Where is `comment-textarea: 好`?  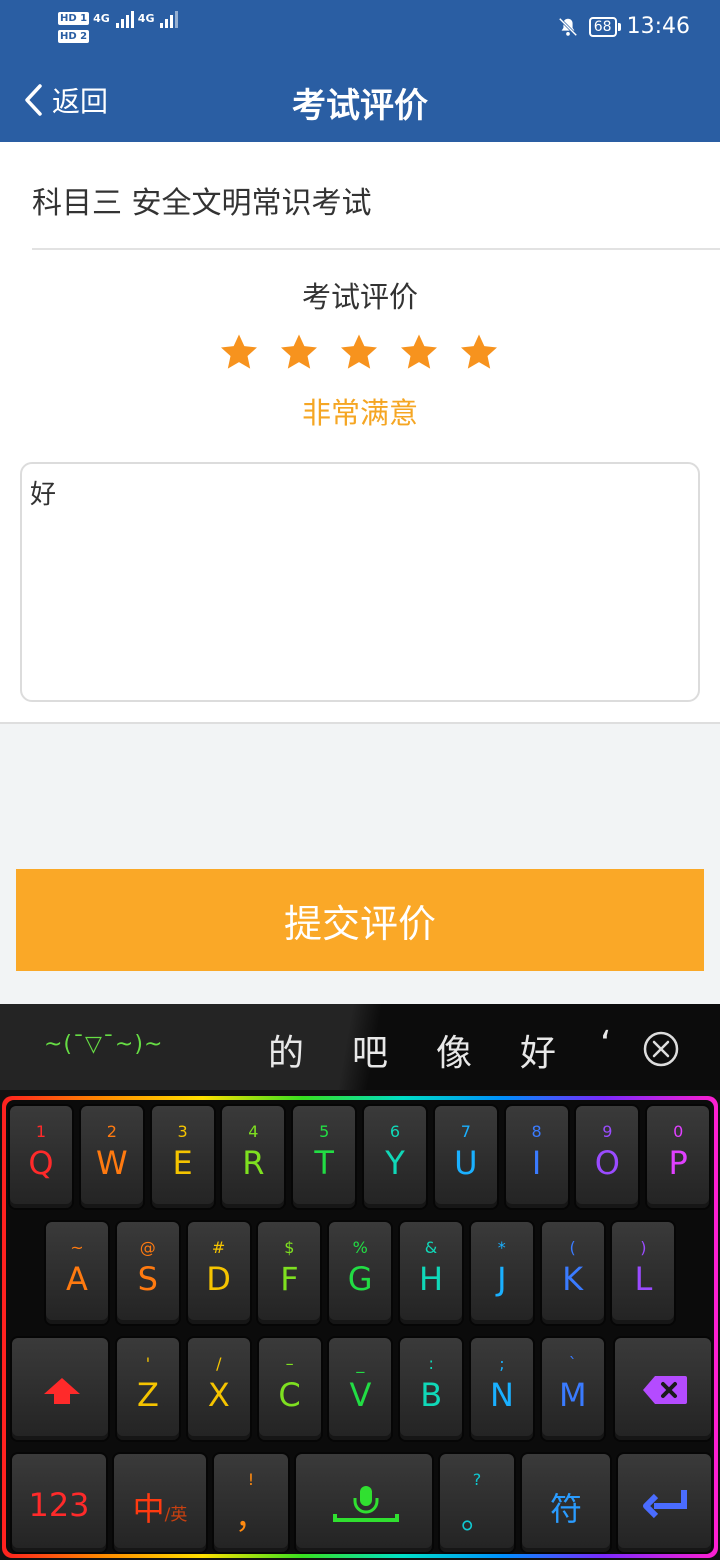
comment-textarea: 好 is located at coordinates (360, 582).